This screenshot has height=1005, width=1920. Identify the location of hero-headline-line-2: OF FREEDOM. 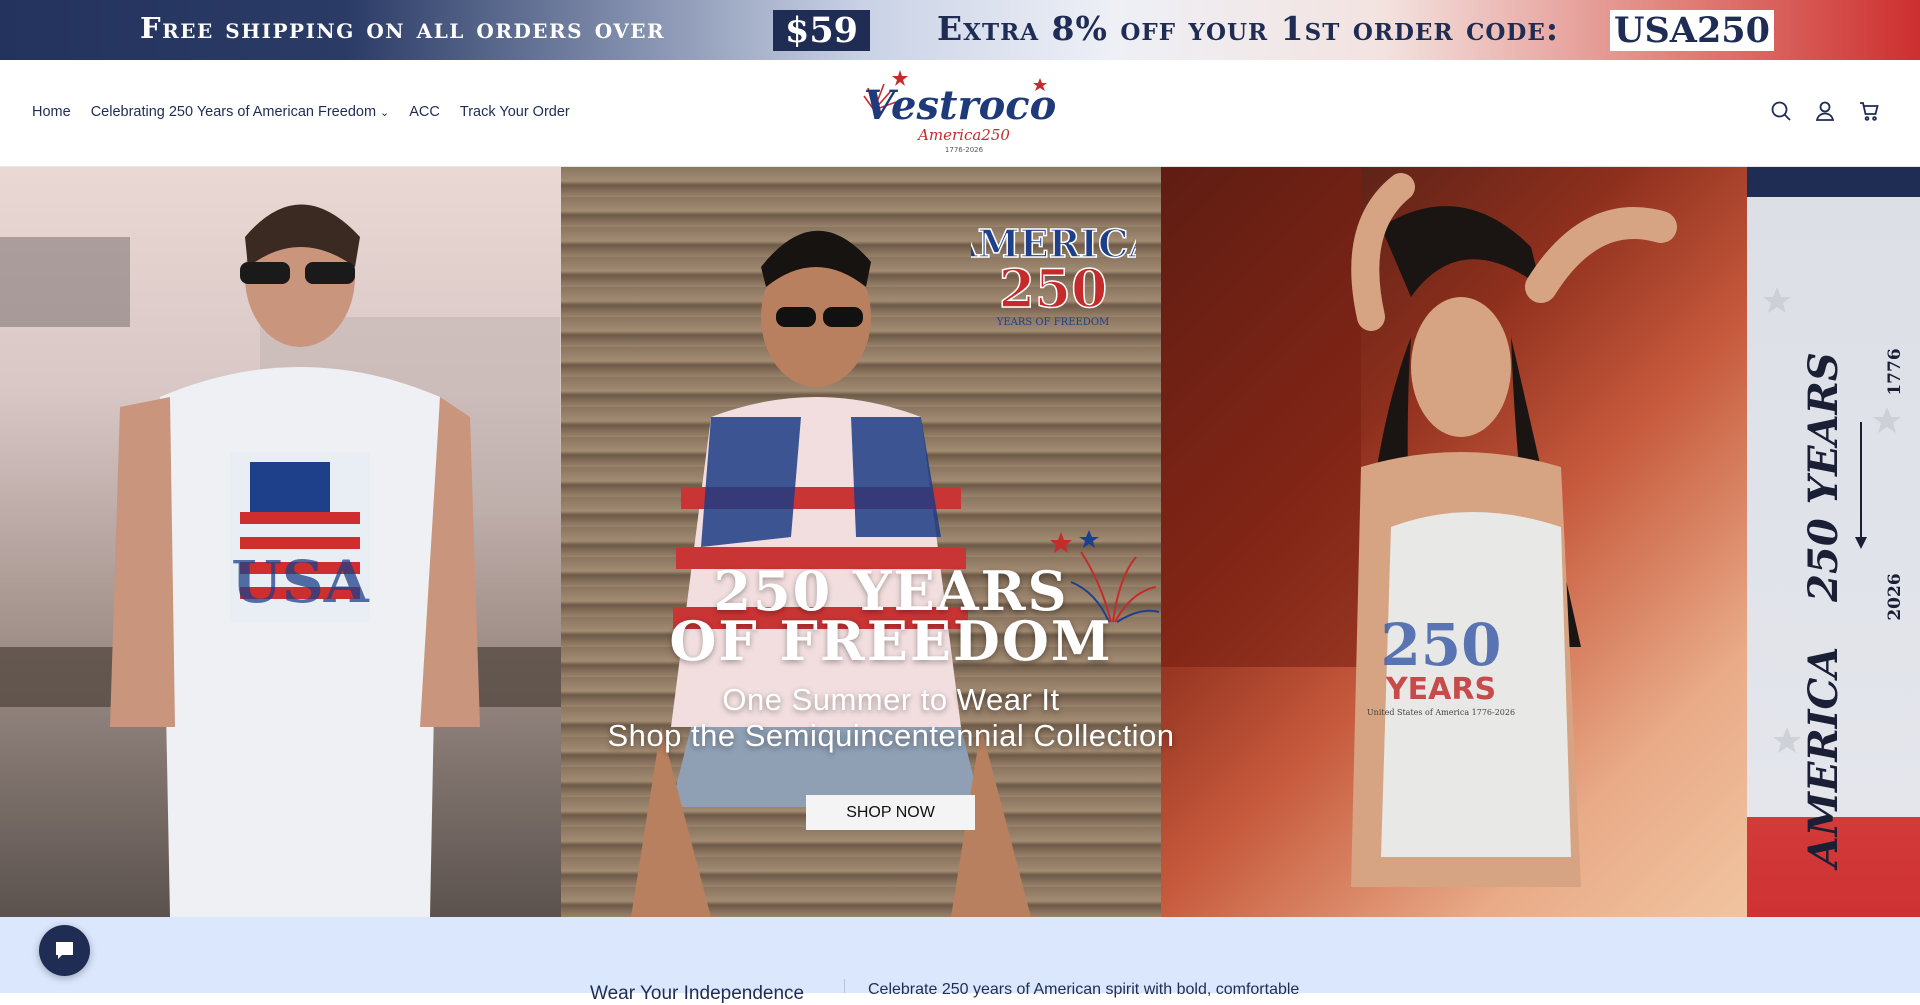
(891, 641).